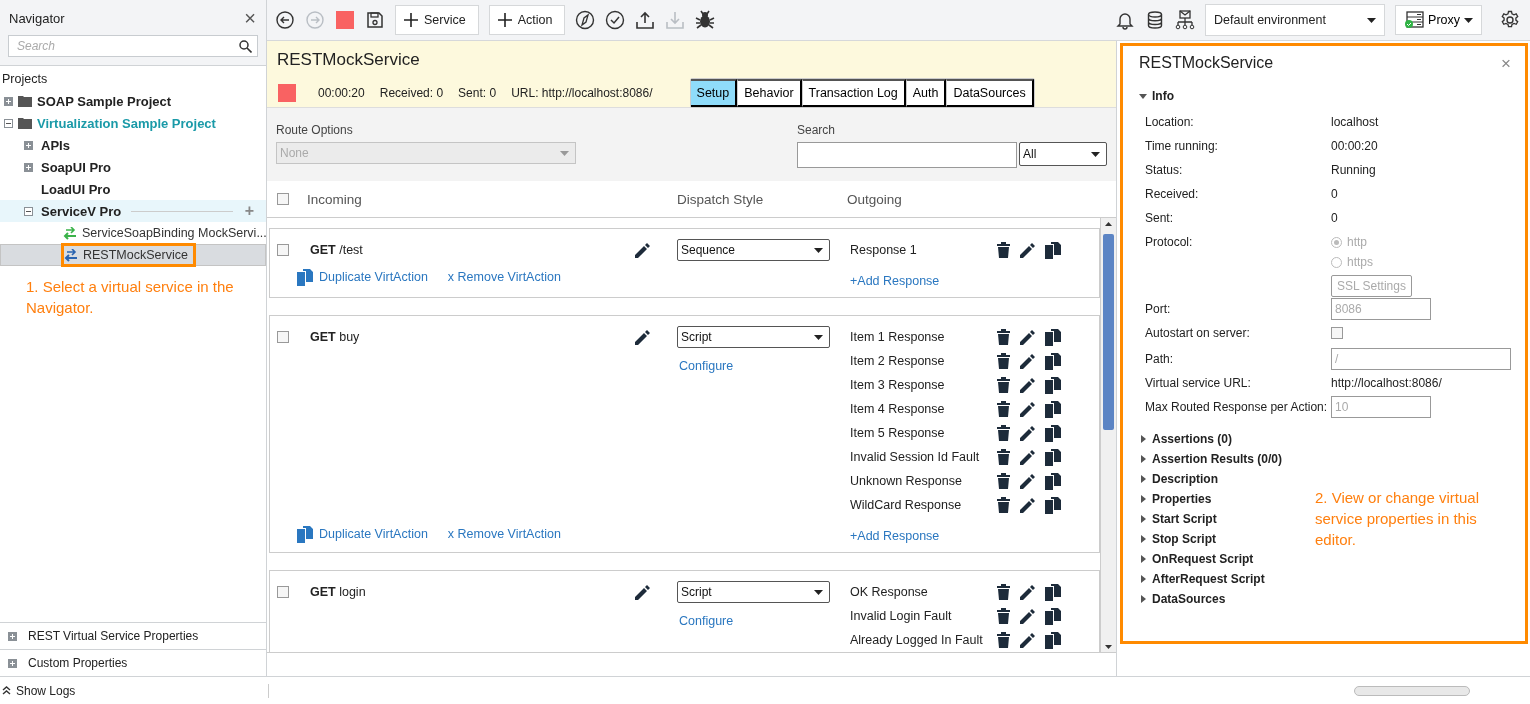 This screenshot has width=1530, height=704. I want to click on panel-label: Custom Properties, so click(78, 663).